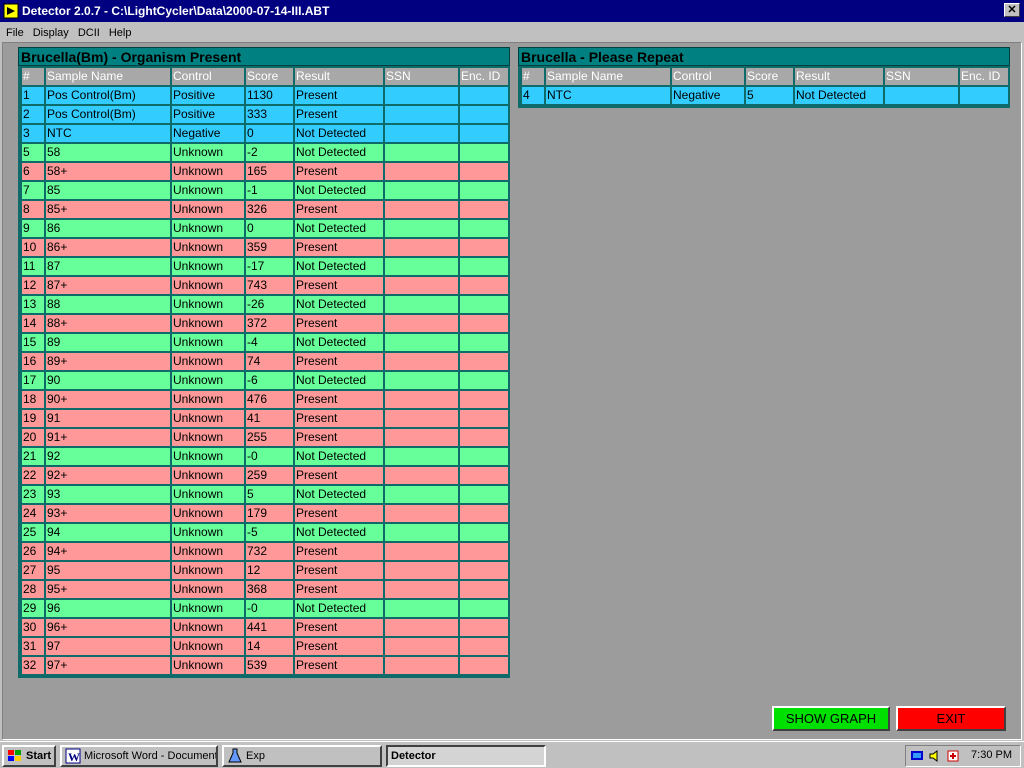  I want to click on menu-dcii: DCII, so click(89, 33).